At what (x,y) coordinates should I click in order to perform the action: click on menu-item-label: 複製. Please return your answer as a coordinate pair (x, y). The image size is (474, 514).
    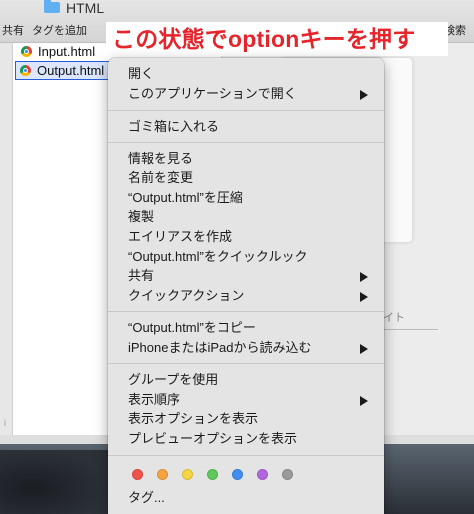
    Looking at the image, I should click on (141, 216).